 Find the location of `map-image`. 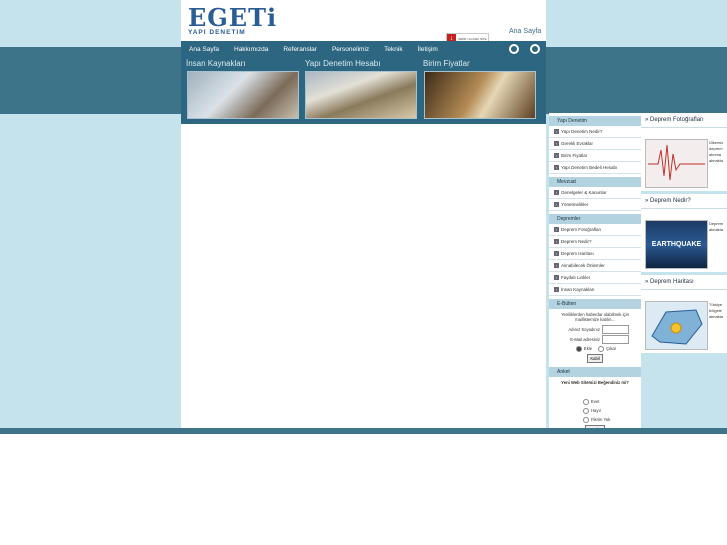

map-image is located at coordinates (676, 325).